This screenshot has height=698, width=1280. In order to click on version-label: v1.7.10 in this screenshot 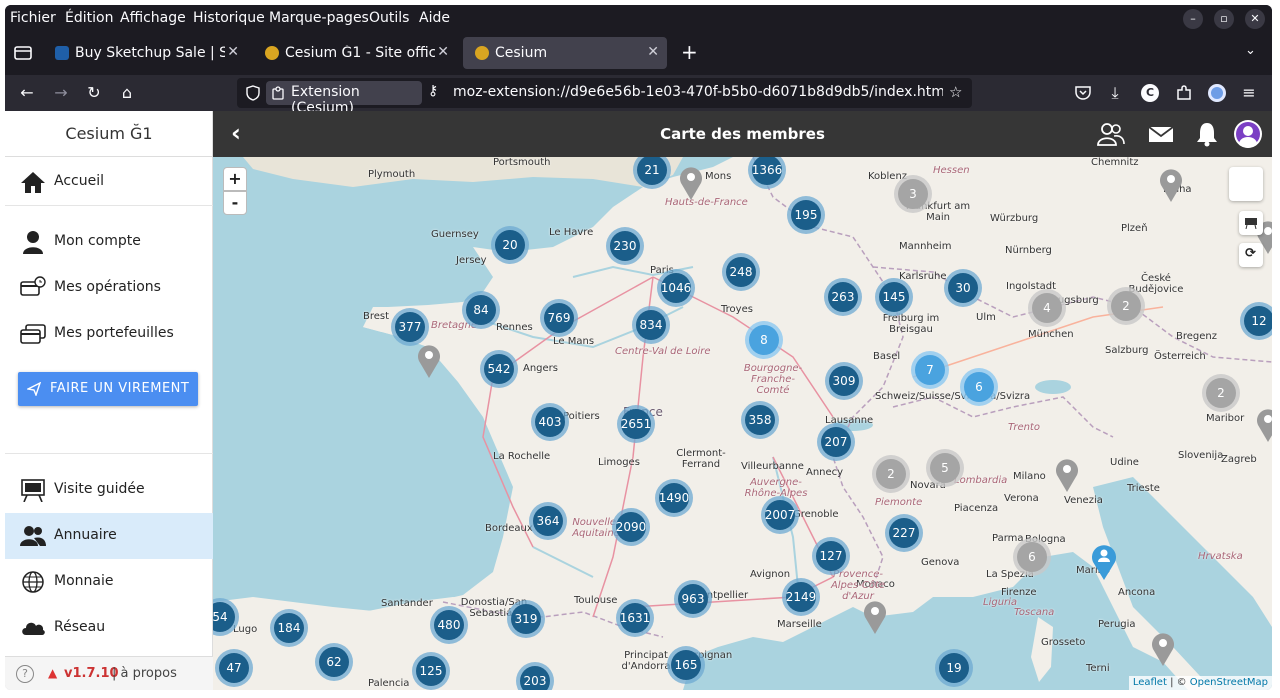, I will do `click(91, 673)`.